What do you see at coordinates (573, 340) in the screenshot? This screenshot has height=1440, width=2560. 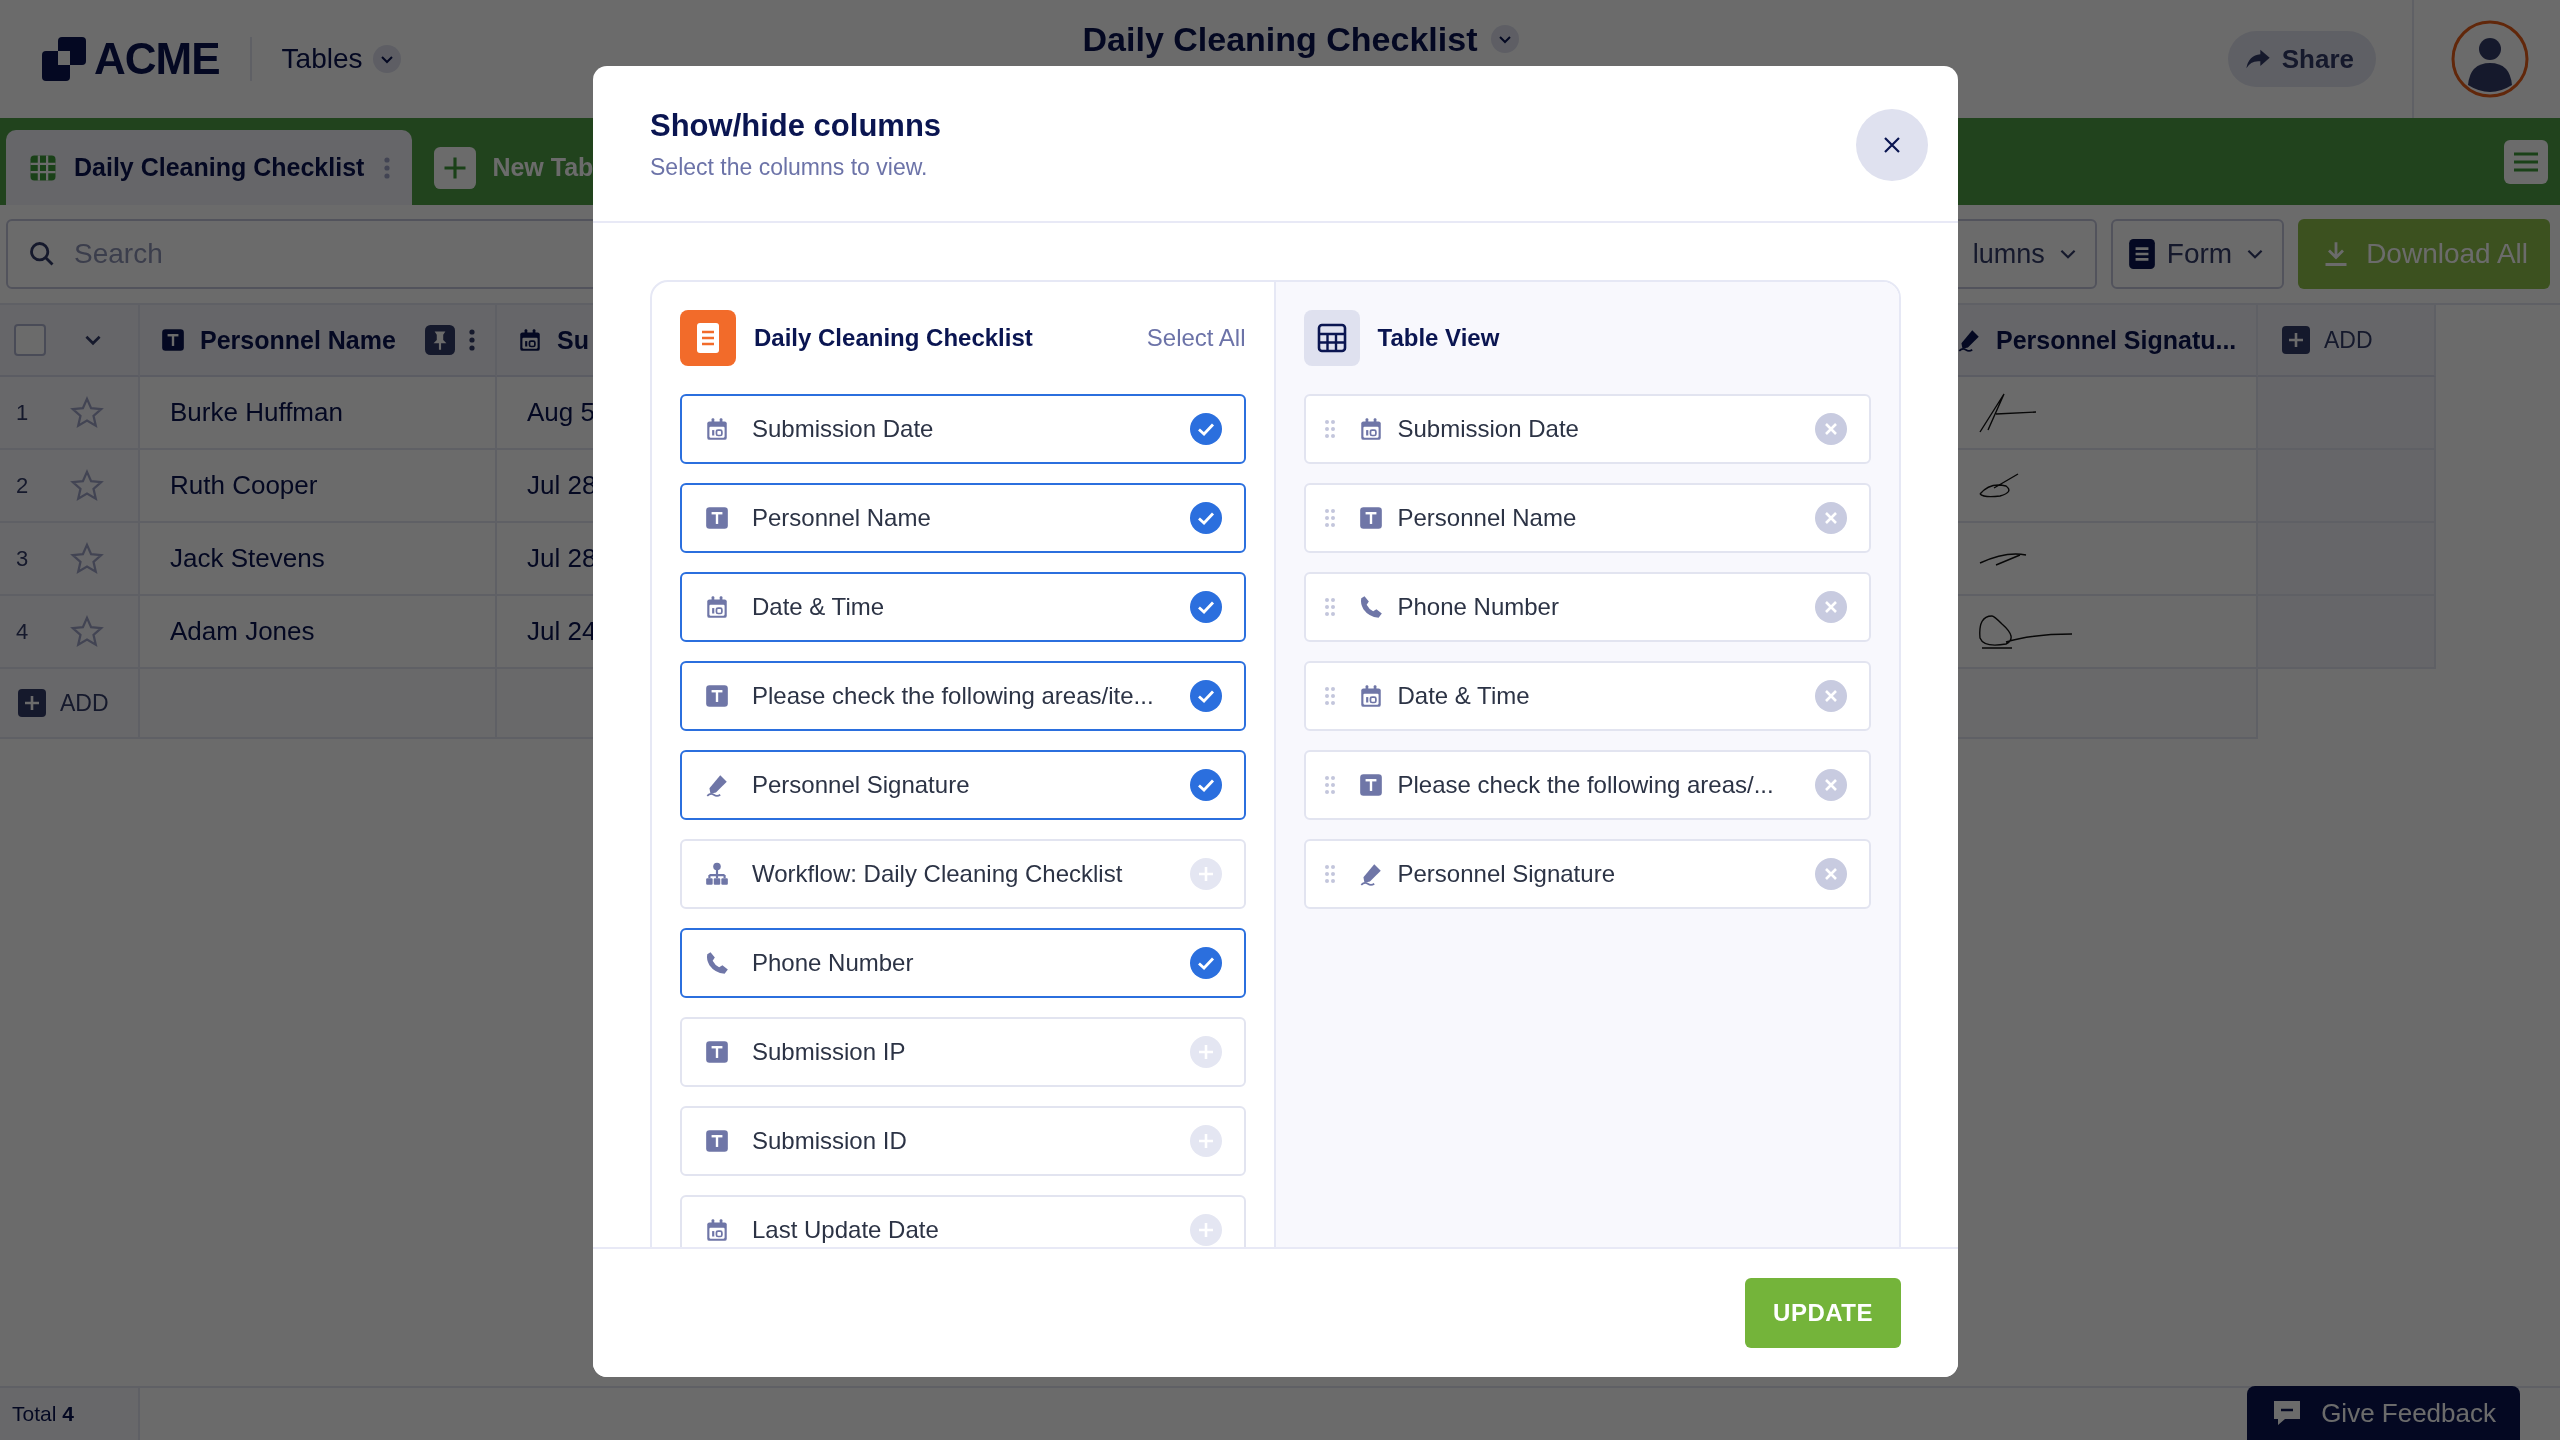 I see `column-title: Su` at bounding box center [573, 340].